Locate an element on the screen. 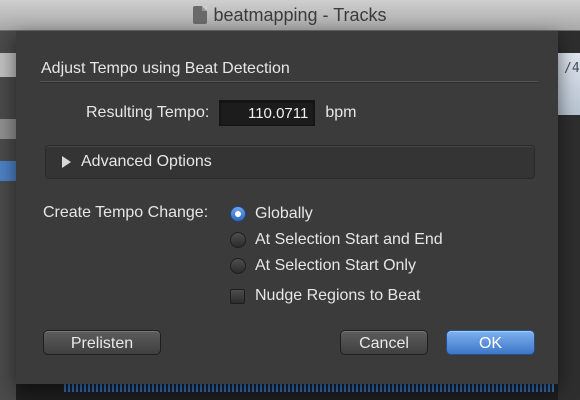 This screenshot has width=580, height=400. cancel-button: Cancel is located at coordinates (384, 342).